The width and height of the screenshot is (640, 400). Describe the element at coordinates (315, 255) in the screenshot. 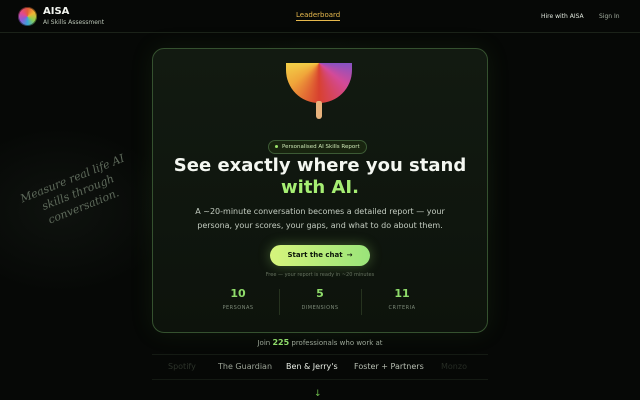

I see `start-chat-label: Start the chat` at that location.